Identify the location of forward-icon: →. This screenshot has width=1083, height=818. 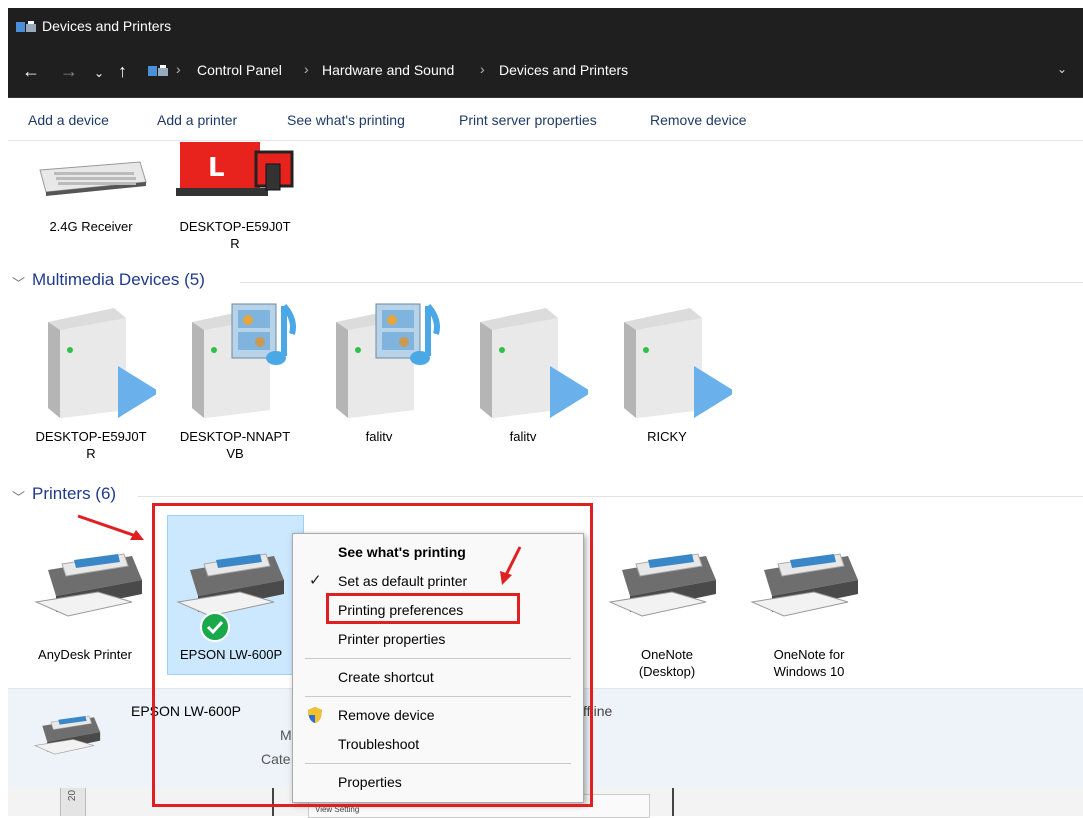
(69, 71).